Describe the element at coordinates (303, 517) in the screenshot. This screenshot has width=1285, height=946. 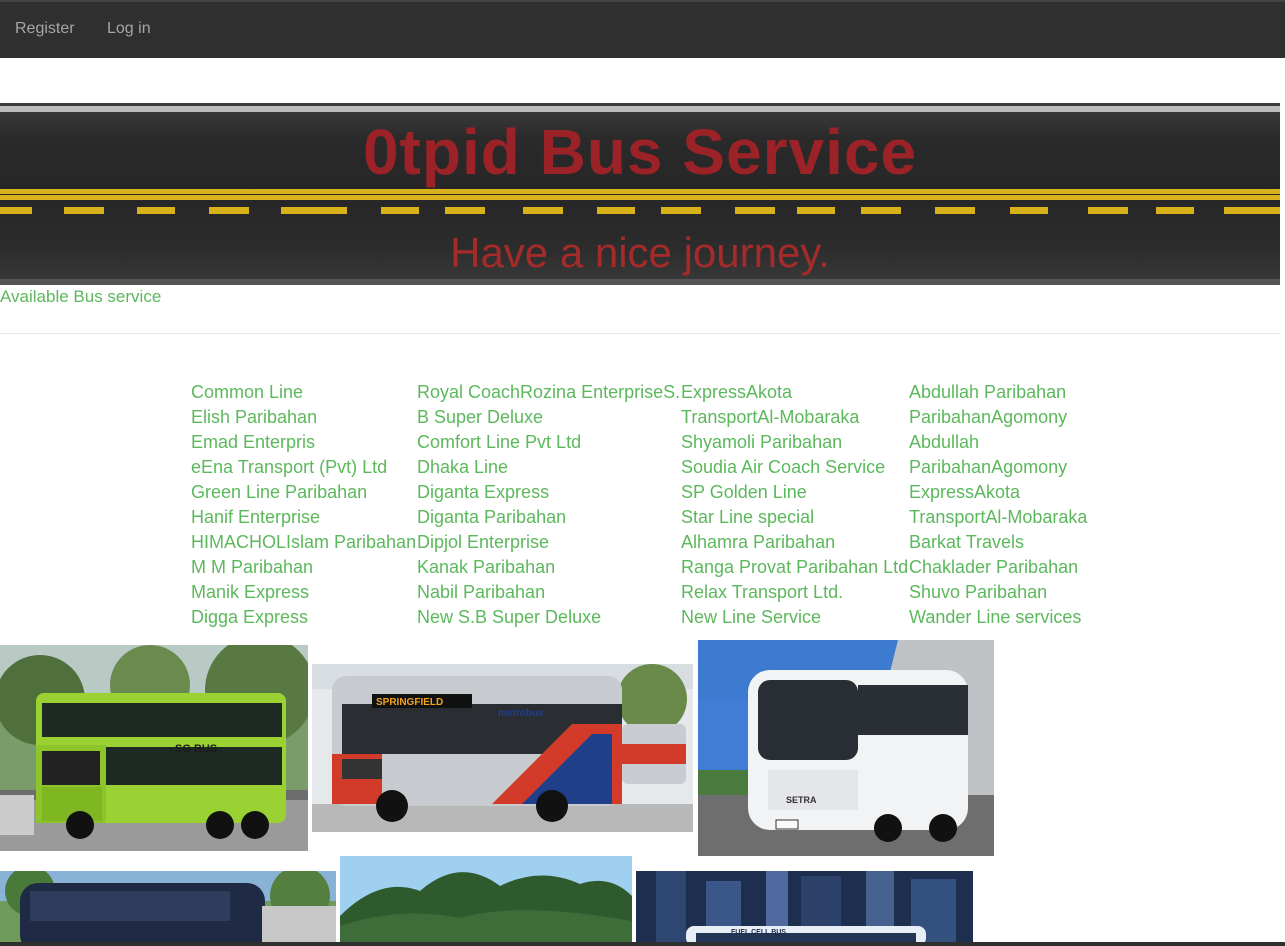
I see `bus-link: Hanif Enterprise` at that location.